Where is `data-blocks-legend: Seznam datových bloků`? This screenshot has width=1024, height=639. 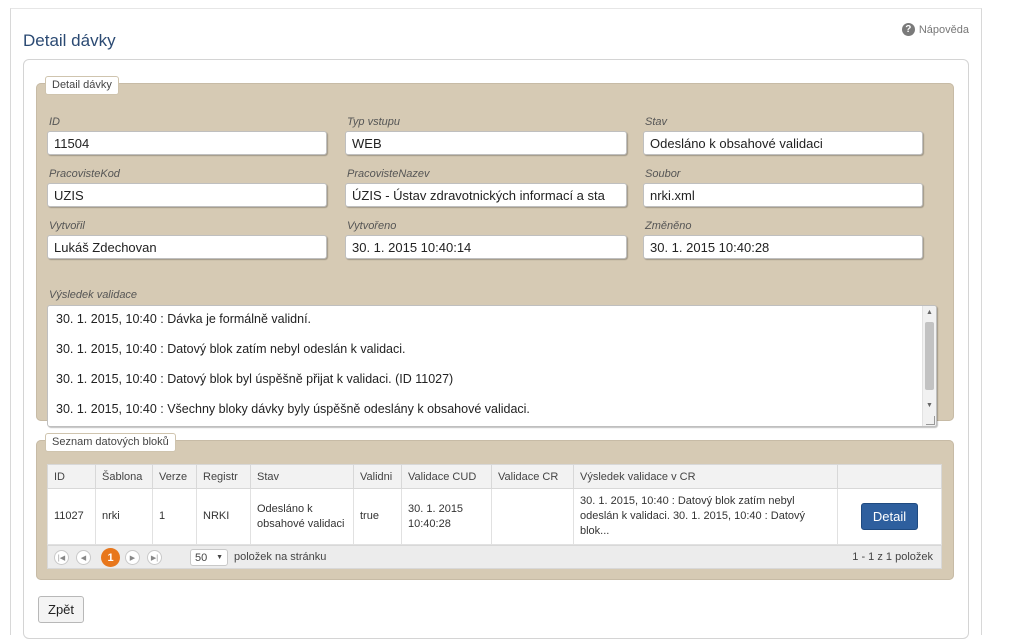 data-blocks-legend: Seznam datových bloků is located at coordinates (110, 442).